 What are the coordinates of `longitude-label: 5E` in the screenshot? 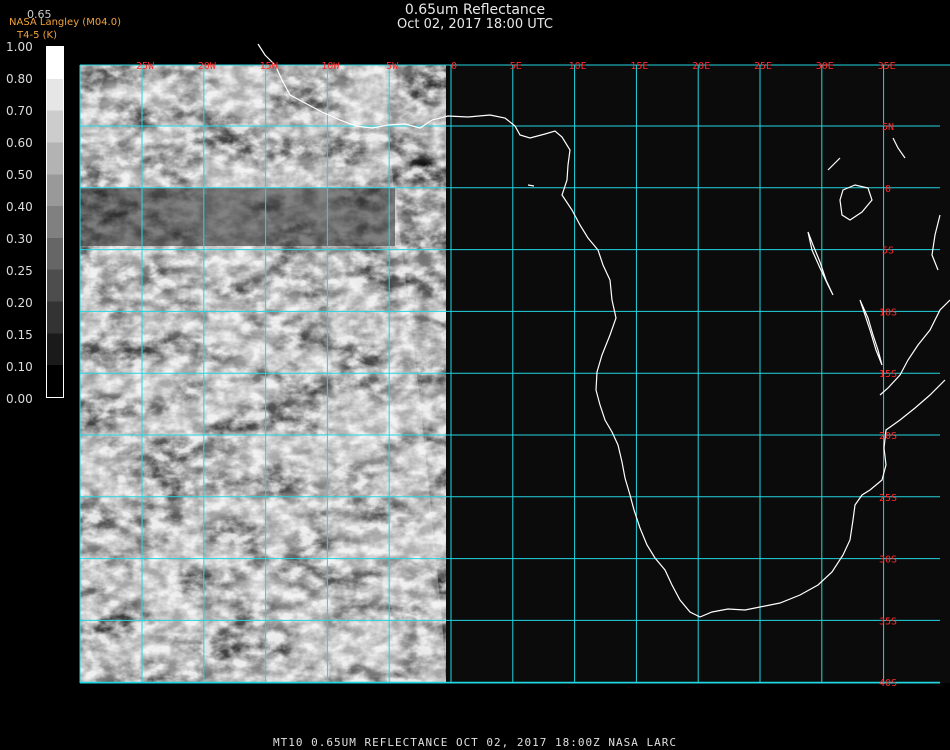 It's located at (516, 66).